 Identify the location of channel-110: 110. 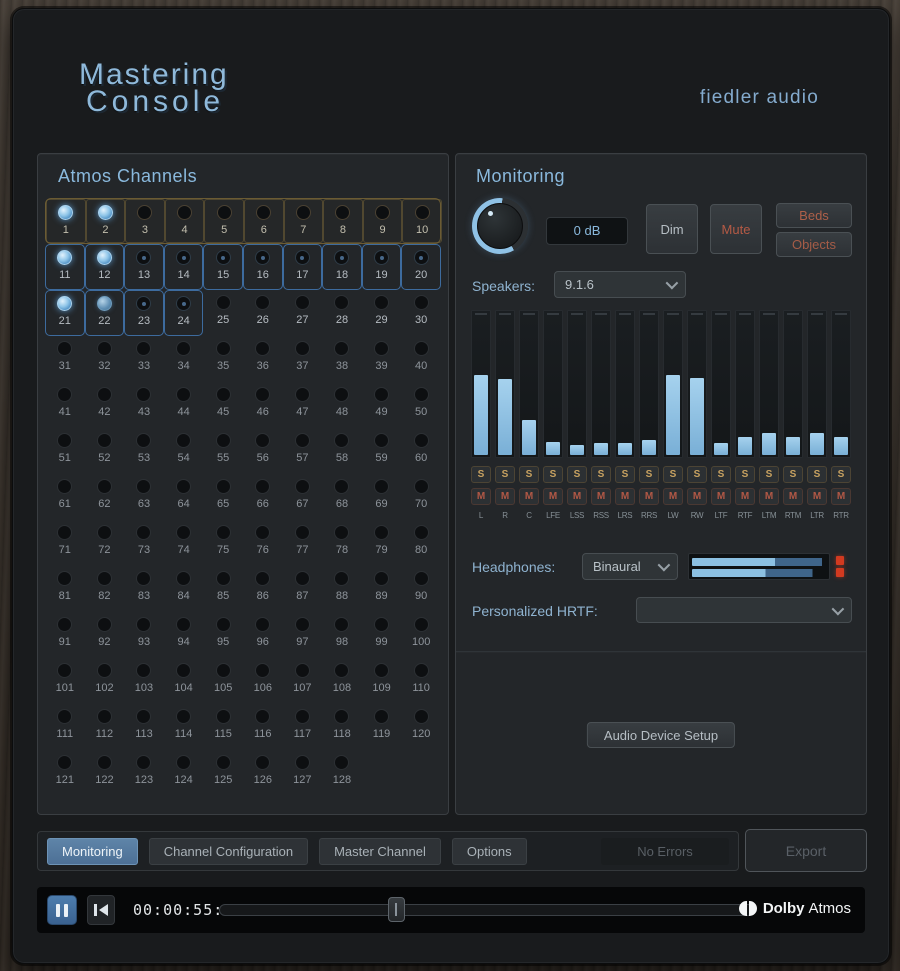
(421, 681).